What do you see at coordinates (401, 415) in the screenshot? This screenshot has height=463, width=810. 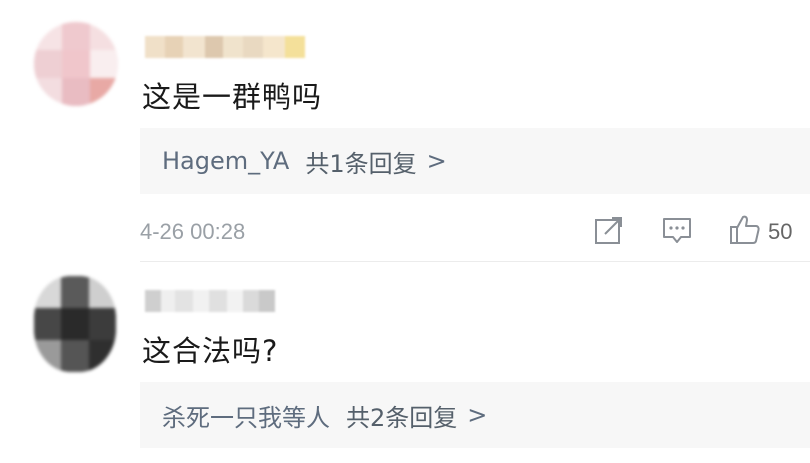 I see `reply-count: 共2条回复` at bounding box center [401, 415].